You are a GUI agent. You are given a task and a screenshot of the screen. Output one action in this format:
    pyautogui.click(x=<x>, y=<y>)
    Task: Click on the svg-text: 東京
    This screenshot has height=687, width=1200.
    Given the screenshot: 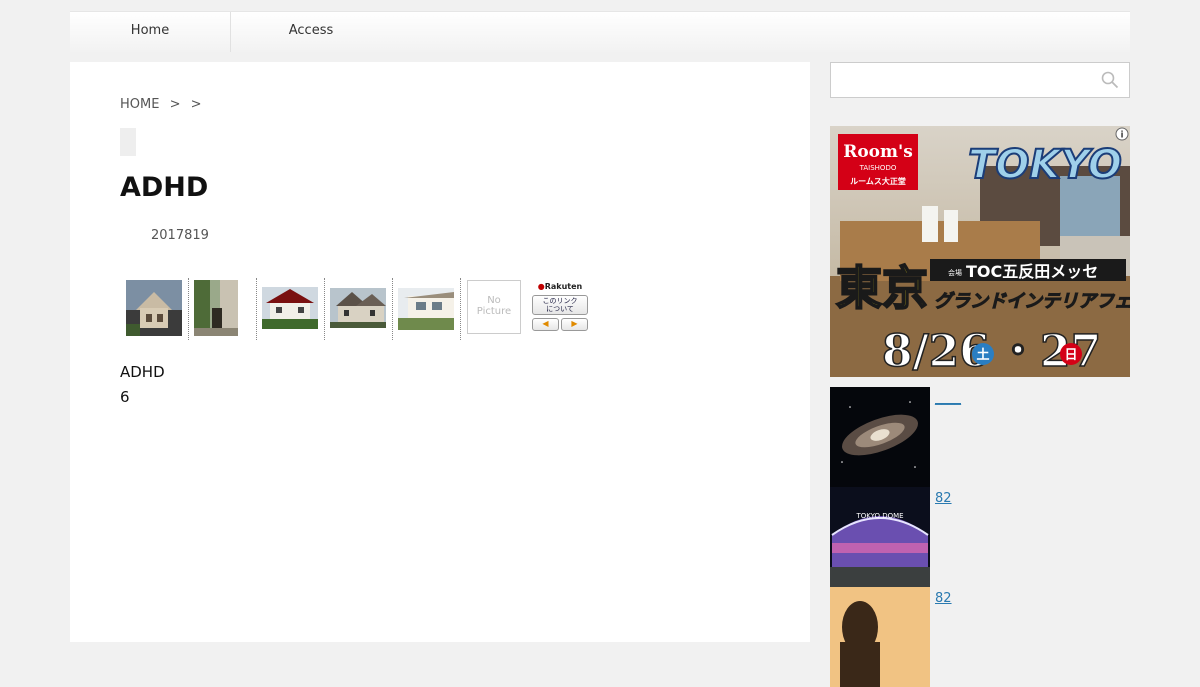 What is the action you would take?
    pyautogui.click(x=882, y=288)
    